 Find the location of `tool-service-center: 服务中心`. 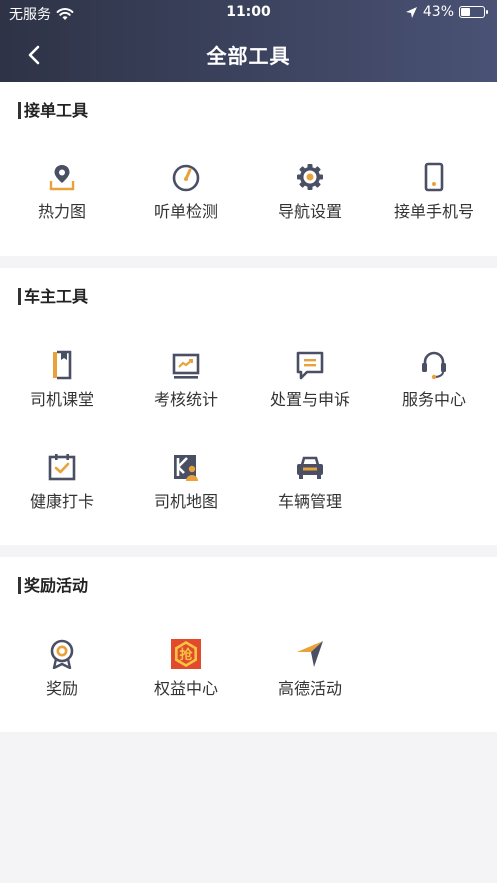

tool-service-center: 服务中心 is located at coordinates (434, 390).